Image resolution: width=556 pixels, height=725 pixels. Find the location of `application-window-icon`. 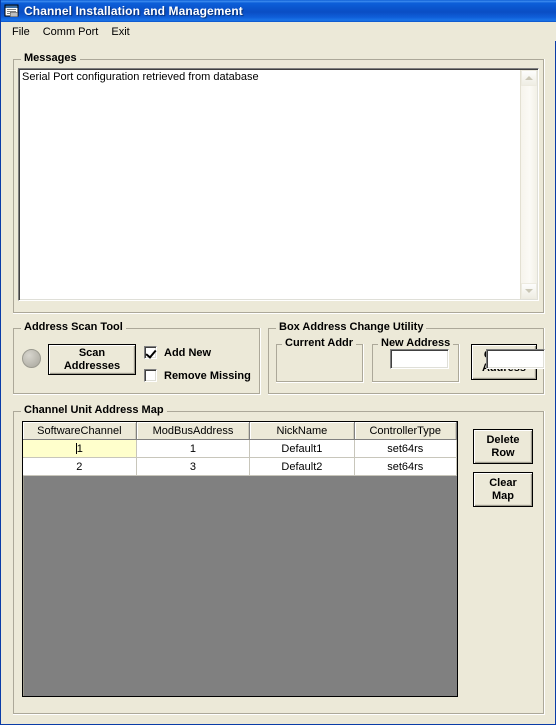

application-window-icon is located at coordinates (12, 11).